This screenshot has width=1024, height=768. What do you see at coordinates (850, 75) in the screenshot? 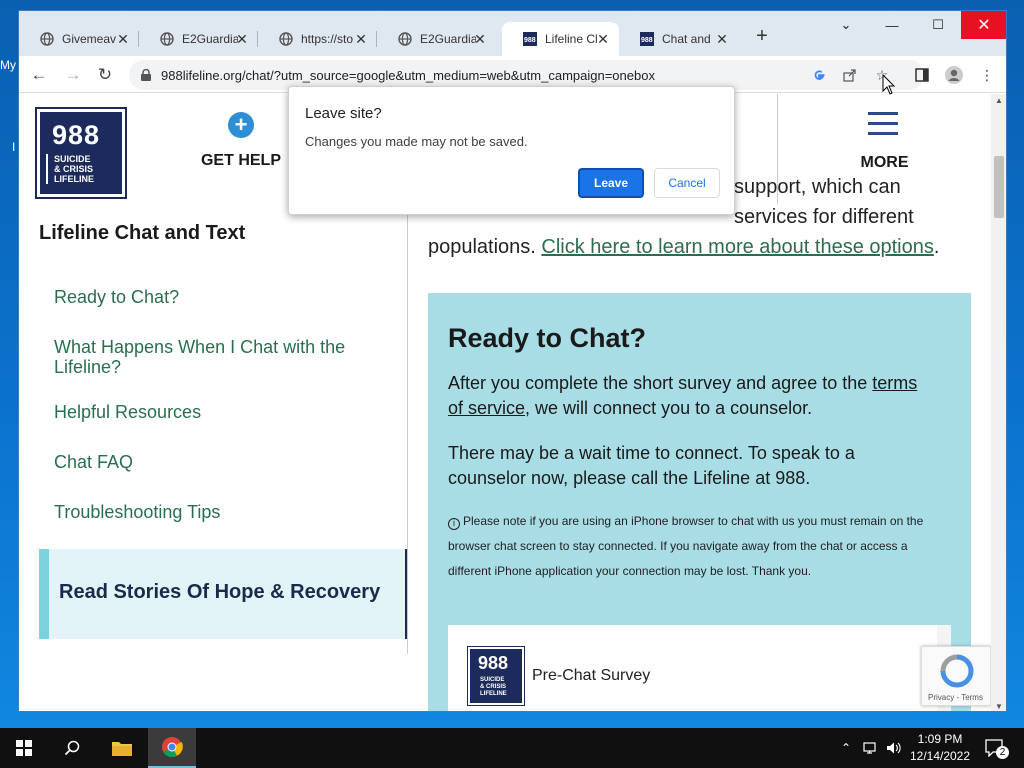
I see `share-icon` at bounding box center [850, 75].